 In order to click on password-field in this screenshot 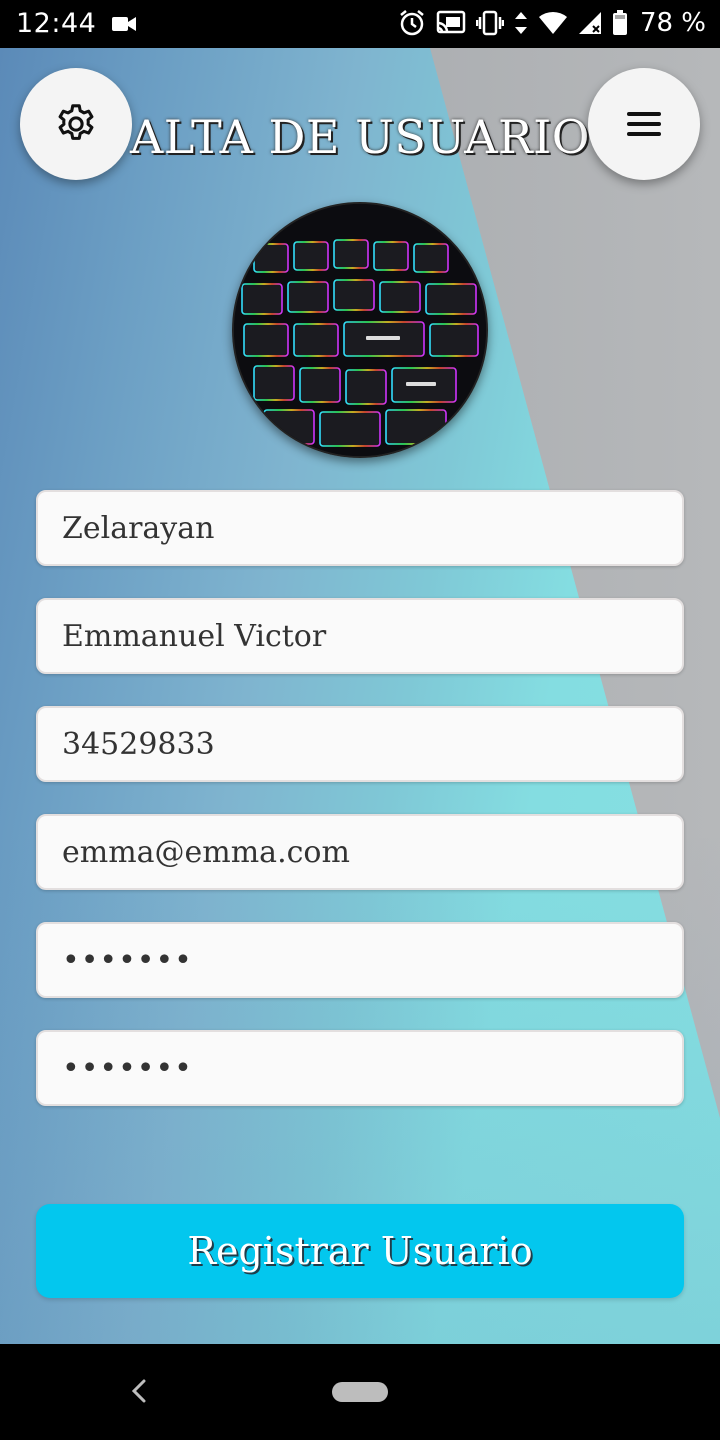, I will do `click(360, 960)`.